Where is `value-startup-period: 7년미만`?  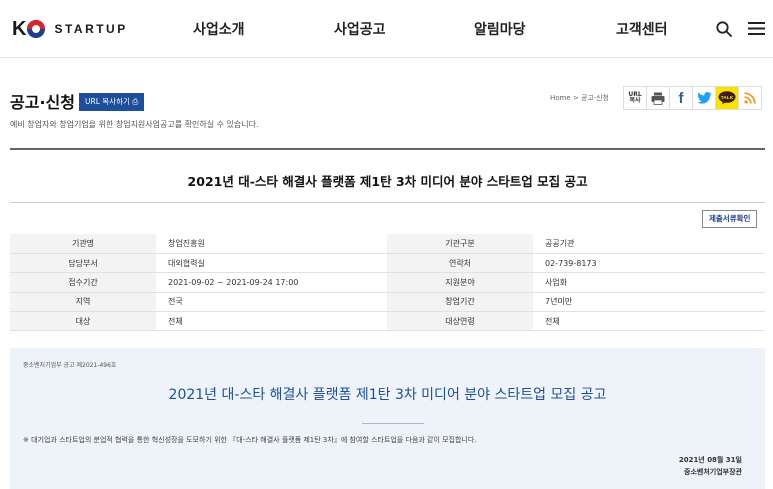
value-startup-period: 7년미만 is located at coordinates (649, 302).